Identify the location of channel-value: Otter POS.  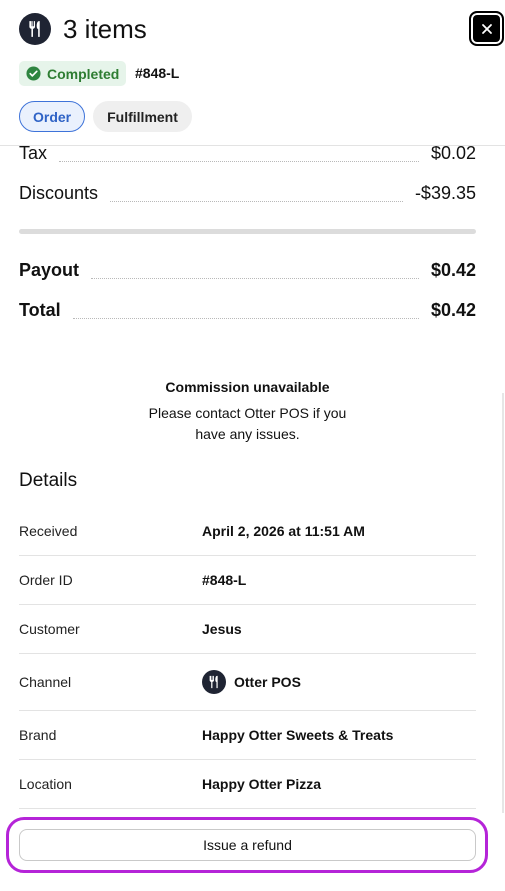
(251, 682).